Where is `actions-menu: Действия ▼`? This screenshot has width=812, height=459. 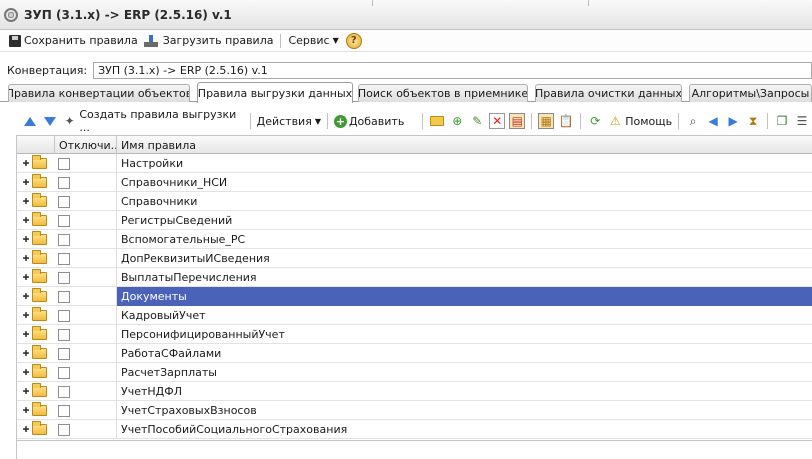
actions-menu: Действия ▼ is located at coordinates (289, 121).